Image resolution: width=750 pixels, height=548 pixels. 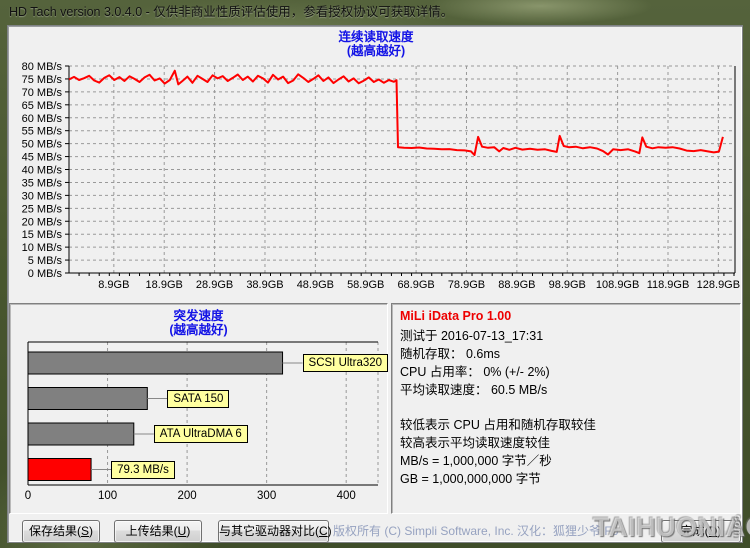 I want to click on bar-label: ATA UltraDMA 6, so click(x=200, y=434).